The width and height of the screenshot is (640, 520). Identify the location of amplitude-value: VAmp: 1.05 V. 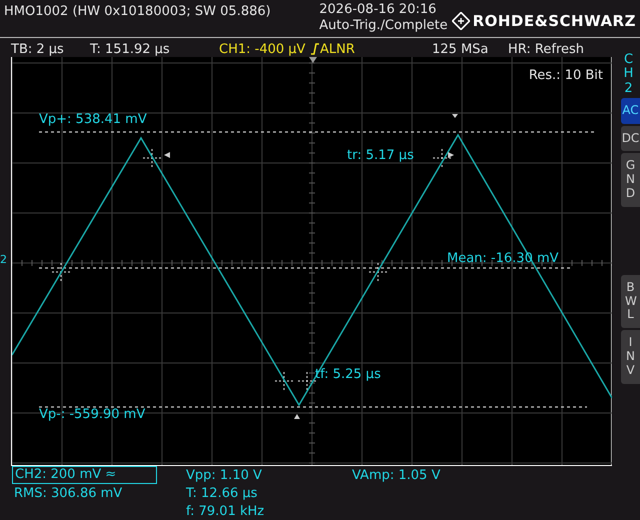
(396, 476).